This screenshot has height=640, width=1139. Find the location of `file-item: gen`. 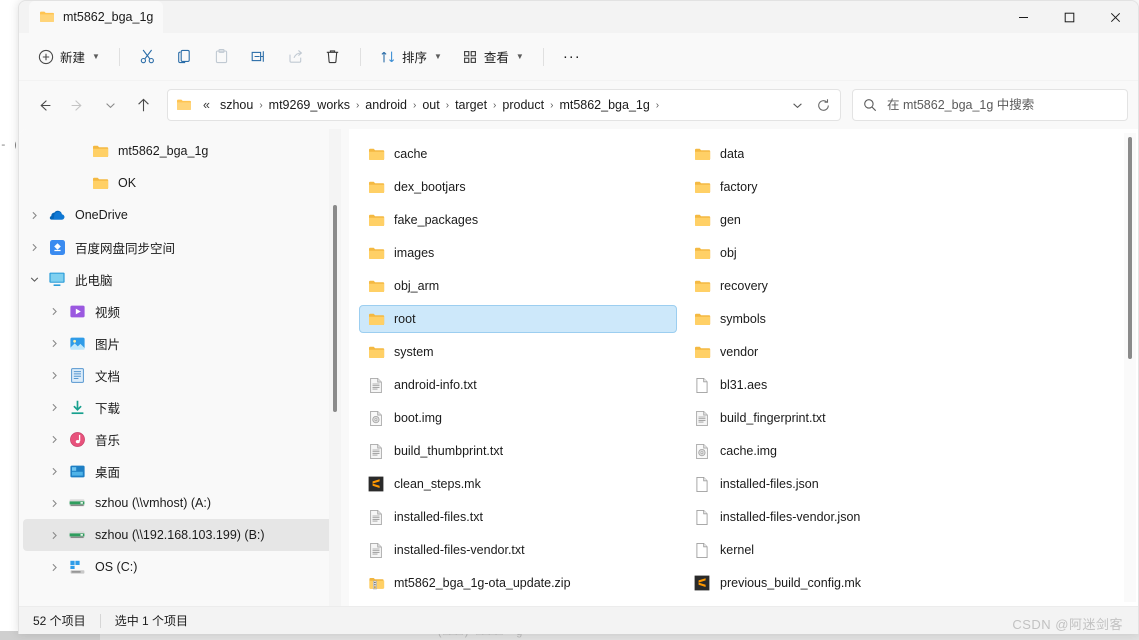

file-item: gen is located at coordinates (844, 220).